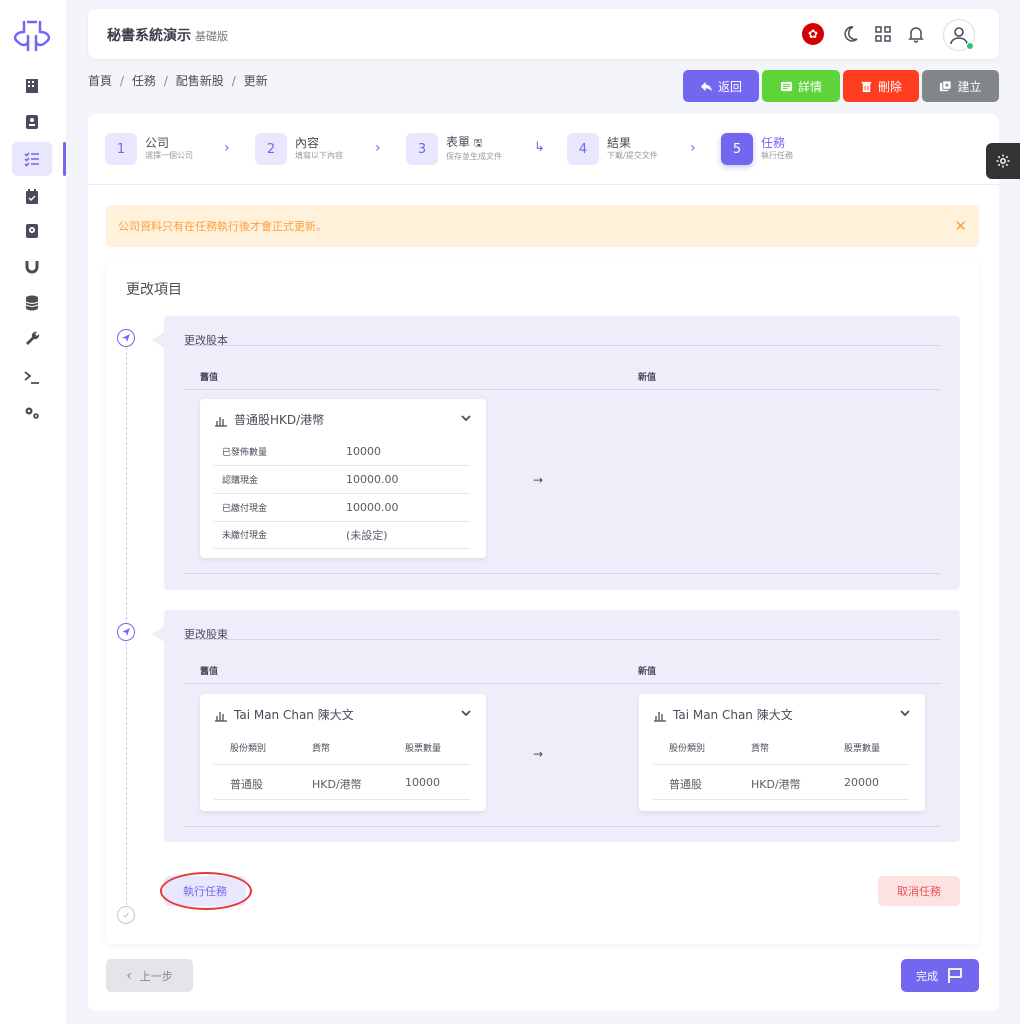 The height and width of the screenshot is (1024, 1020). What do you see at coordinates (342, 508) in the screenshot?
I see `kv-row-paid: 已繳付現金 10000.00` at bounding box center [342, 508].